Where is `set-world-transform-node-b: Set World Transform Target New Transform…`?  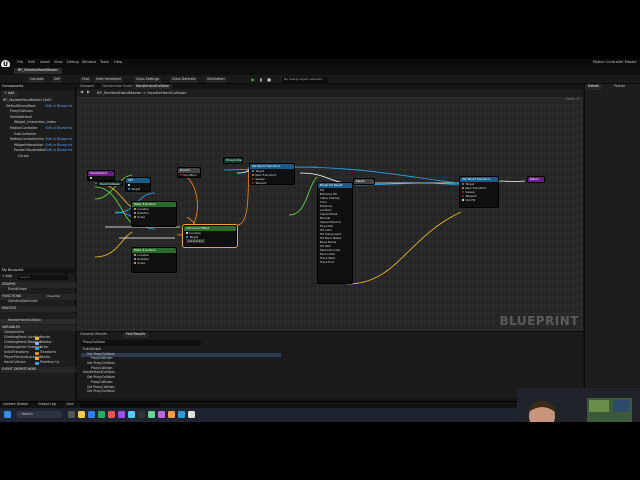 set-world-transform-node-b: Set World Transform Target New Transform… is located at coordinates (479, 192).